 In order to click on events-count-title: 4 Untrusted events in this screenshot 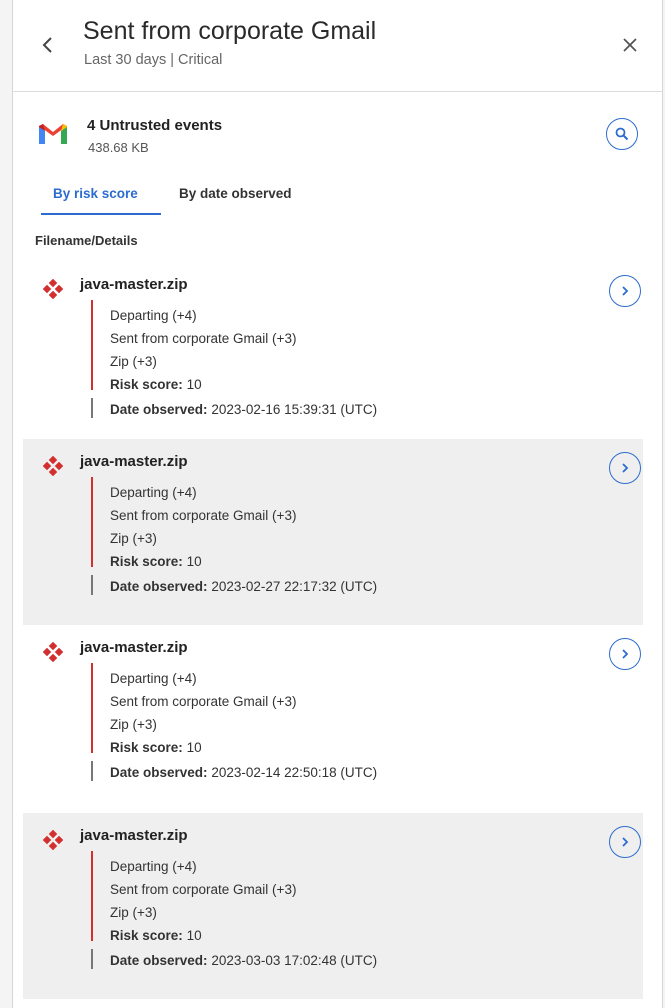, I will do `click(155, 125)`.